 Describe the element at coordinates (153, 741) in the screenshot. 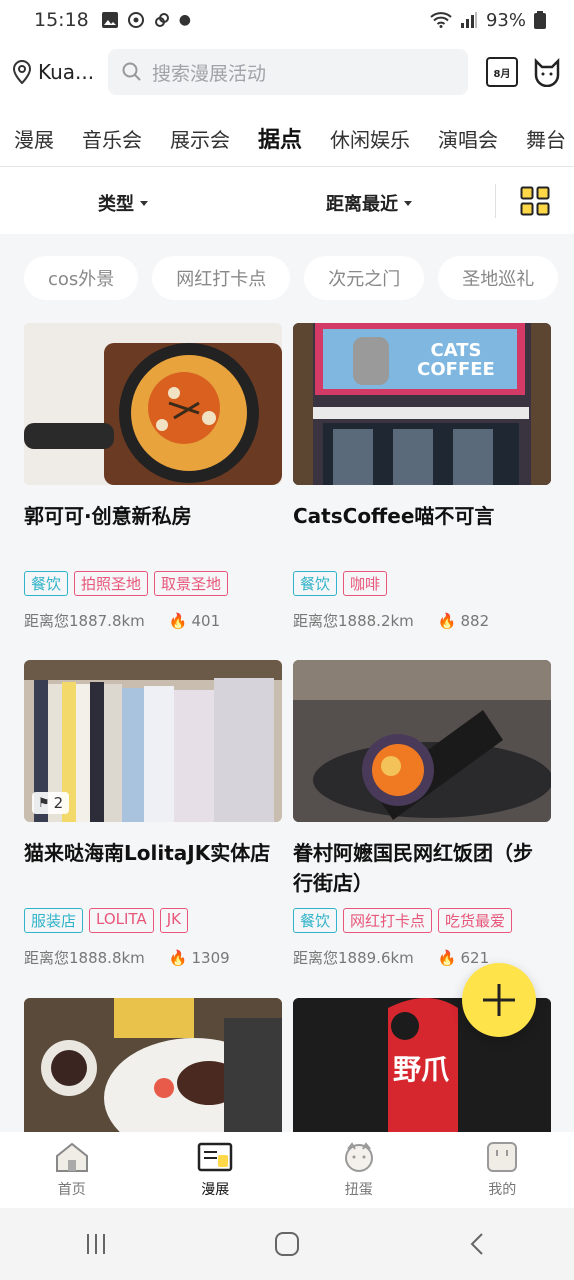

I see `card-image: ⚑ 2` at that location.